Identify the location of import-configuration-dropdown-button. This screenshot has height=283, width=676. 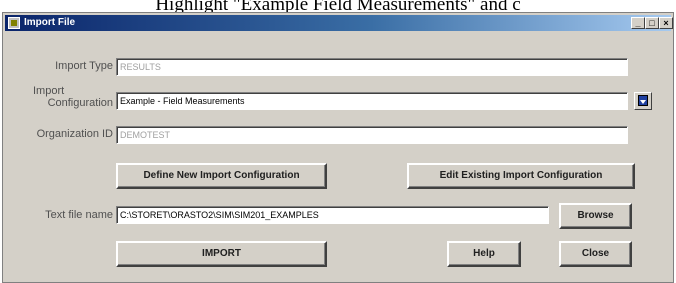
(643, 101).